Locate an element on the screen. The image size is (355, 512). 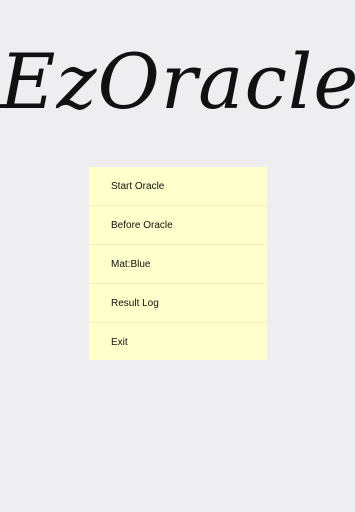
mat-blue-button: Mat:Blue is located at coordinates (178, 264).